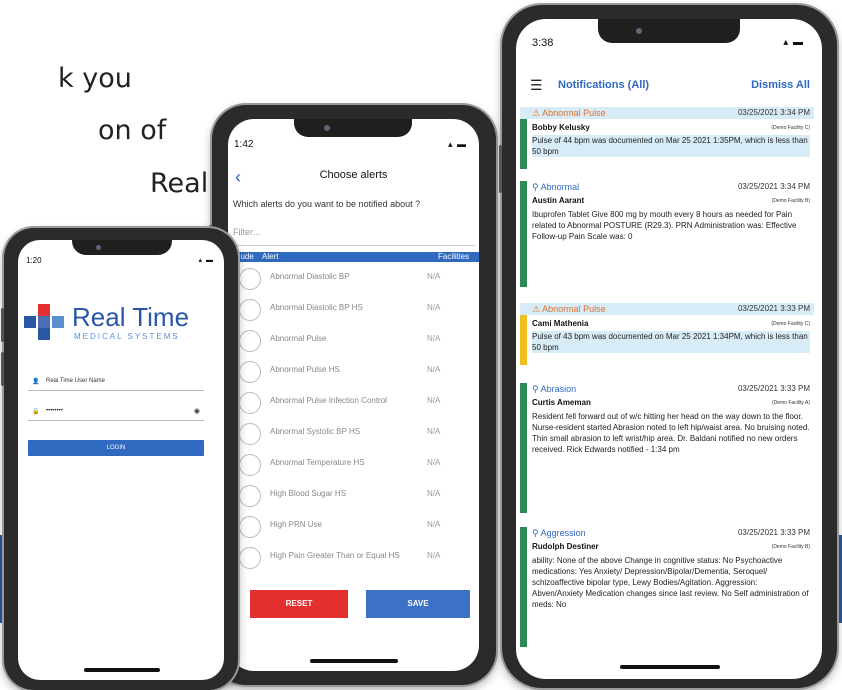 The height and width of the screenshot is (690, 842). I want to click on background-text-2: on of, so click(132, 130).